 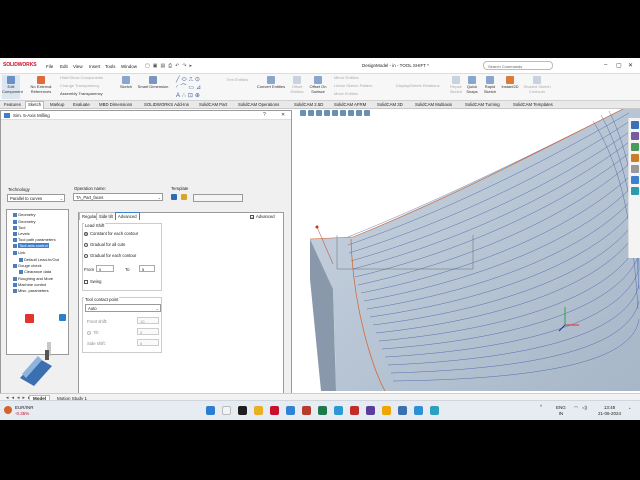 What do you see at coordinates (35, 105) in the screenshot?
I see `tab-sketch: Sketch` at bounding box center [35, 105].